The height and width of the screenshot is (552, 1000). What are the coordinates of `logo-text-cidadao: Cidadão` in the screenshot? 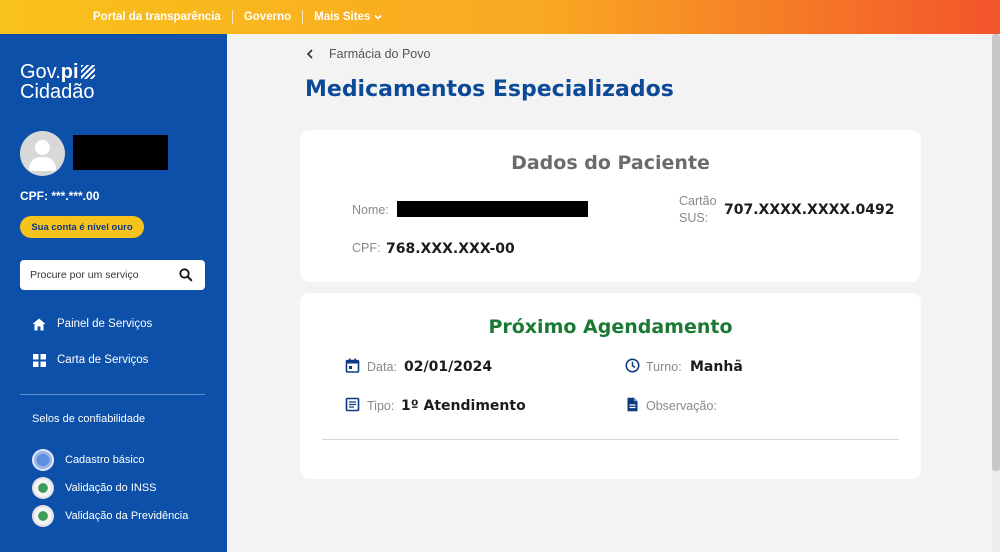 It's located at (57, 92).